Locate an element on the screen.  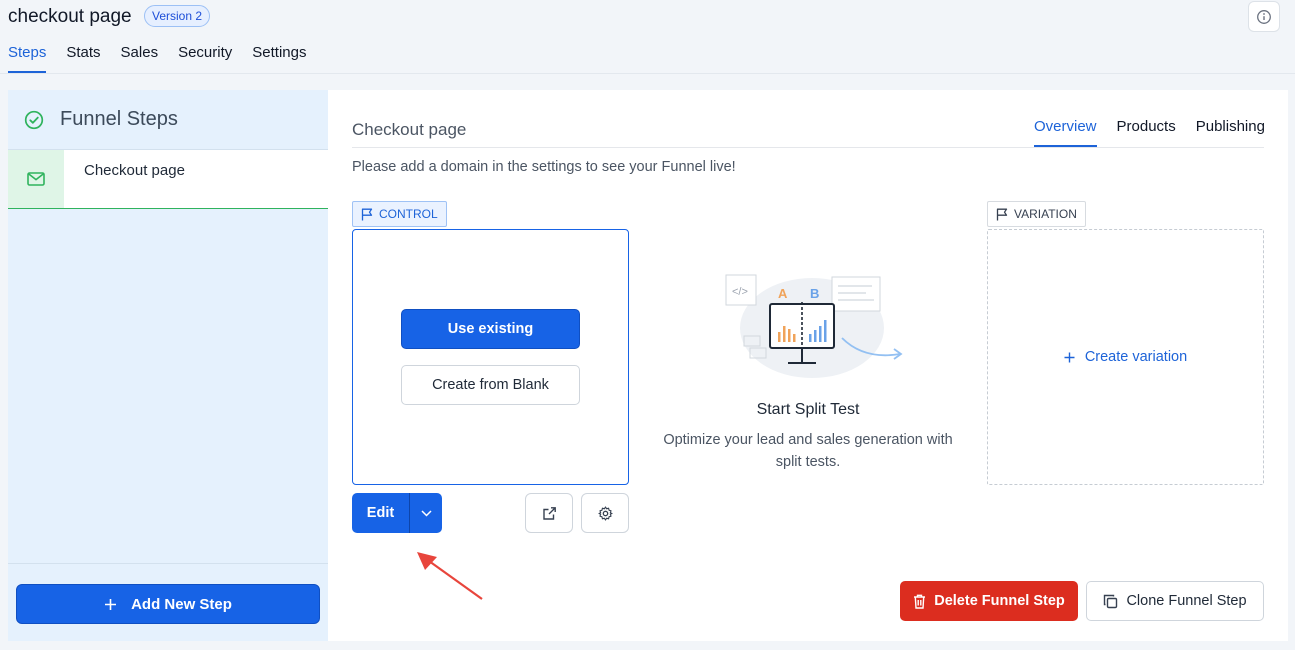
step-settings-button is located at coordinates (605, 513).